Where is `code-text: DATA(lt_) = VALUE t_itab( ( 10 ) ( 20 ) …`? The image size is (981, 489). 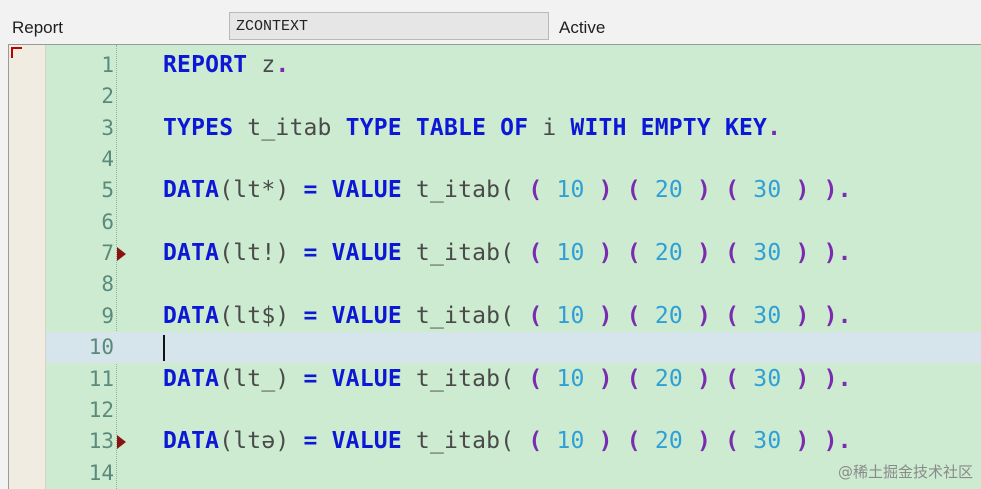 code-text: DATA(lt_) = VALUE t_itab( ( 10 ) ( 20 ) … is located at coordinates (507, 379).